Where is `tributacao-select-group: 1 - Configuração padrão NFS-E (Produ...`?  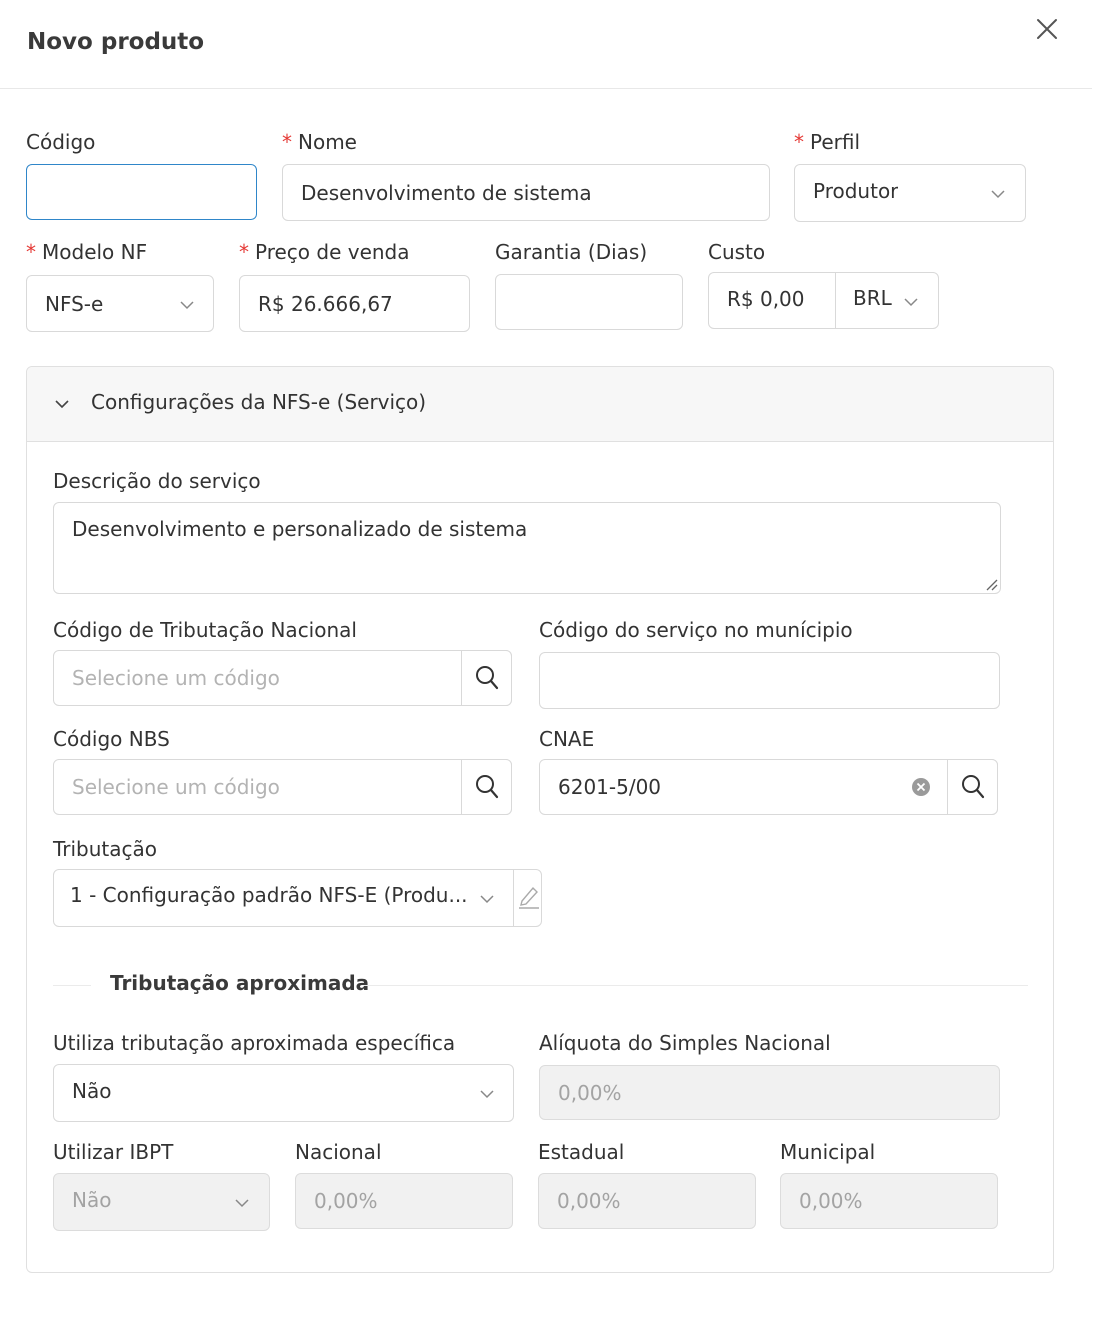
tributacao-select-group: 1 - Configuração padrão NFS-E (Produ... is located at coordinates (297, 898).